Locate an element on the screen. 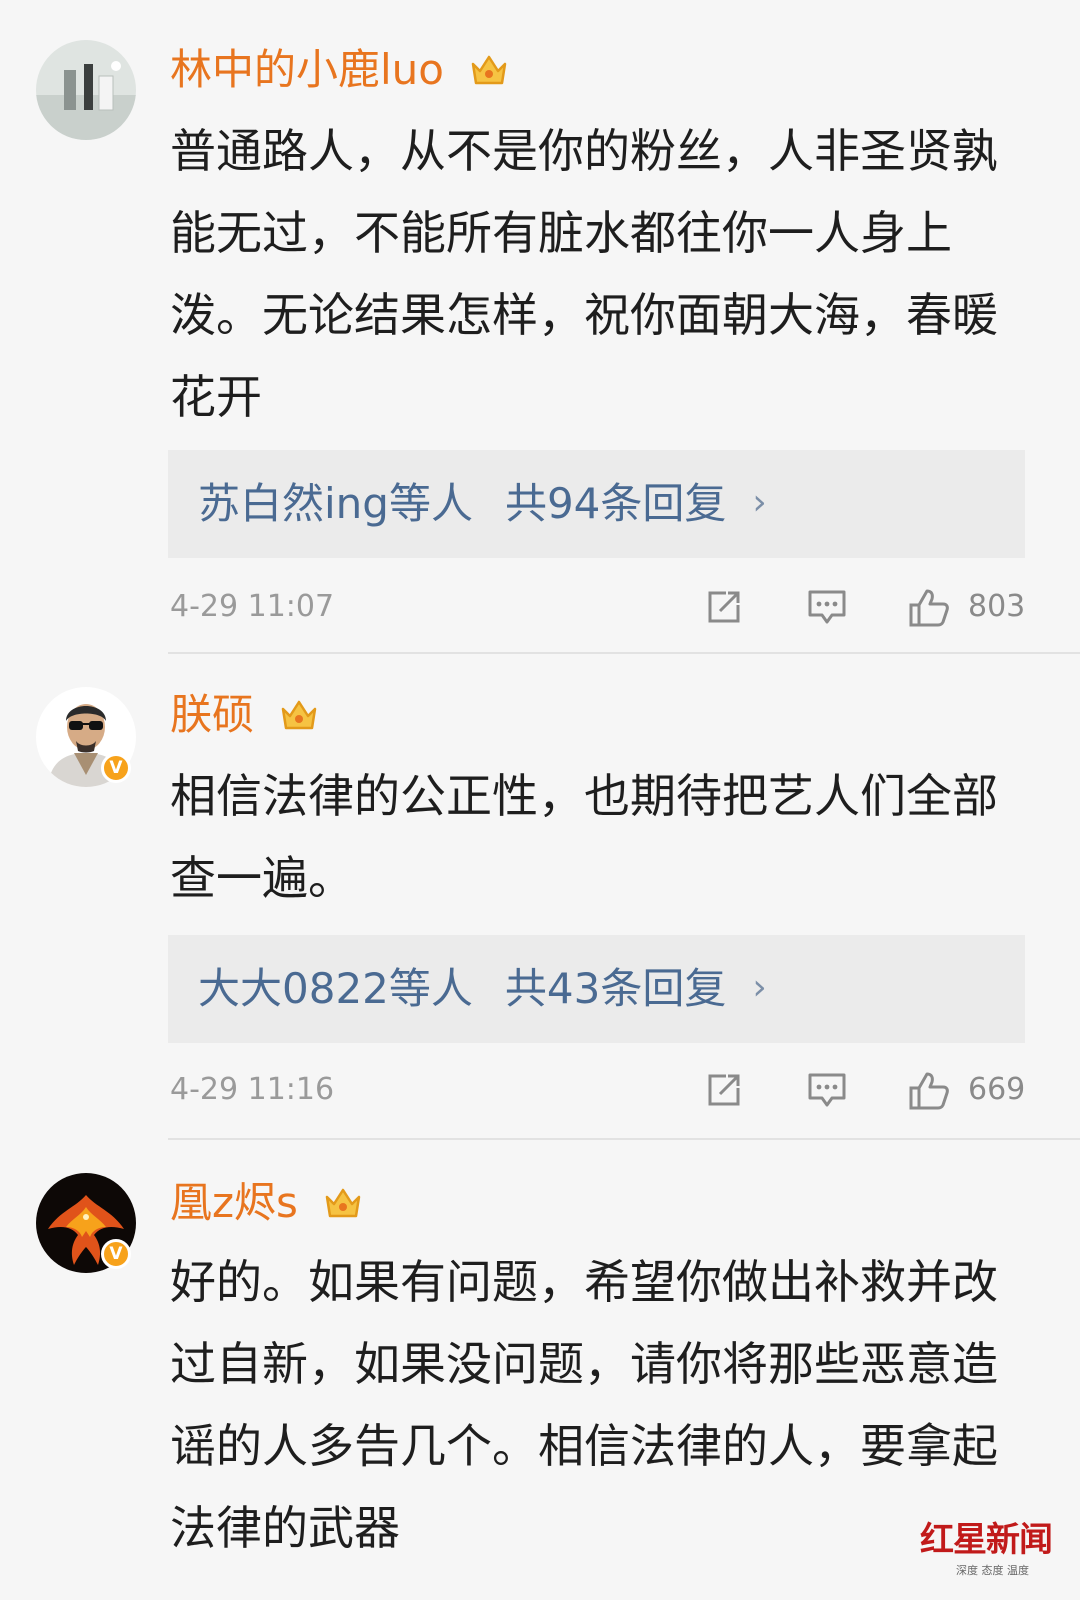 Image resolution: width=1080 pixels, height=1600 pixels. reply-count: 共43条回复 is located at coordinates (615, 988).